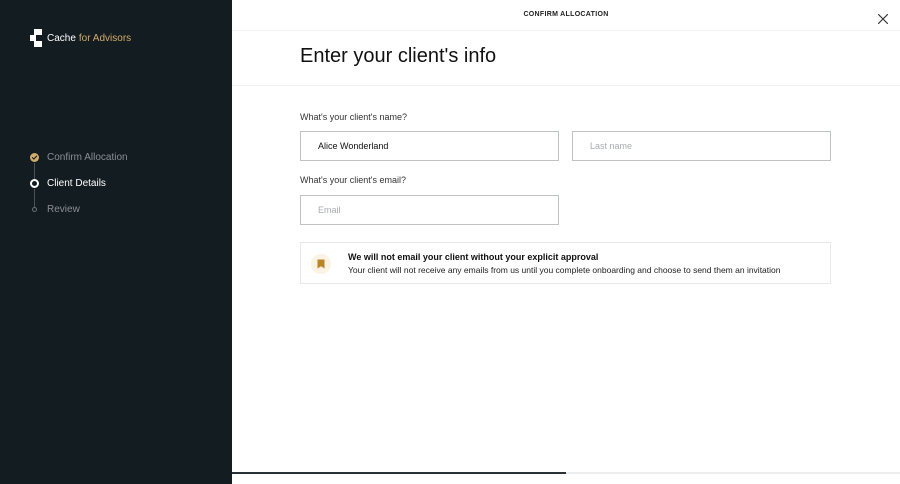 The width and height of the screenshot is (900, 484). What do you see at coordinates (321, 264) in the screenshot?
I see `bookmark-icon` at bounding box center [321, 264].